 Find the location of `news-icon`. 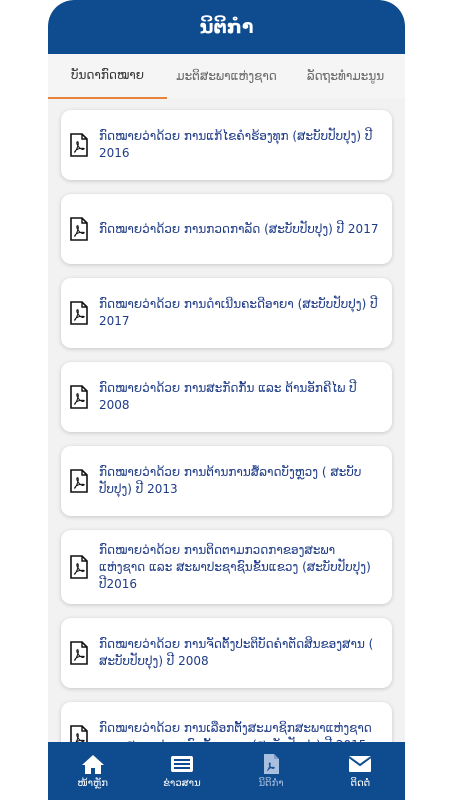

news-icon is located at coordinates (181, 764).